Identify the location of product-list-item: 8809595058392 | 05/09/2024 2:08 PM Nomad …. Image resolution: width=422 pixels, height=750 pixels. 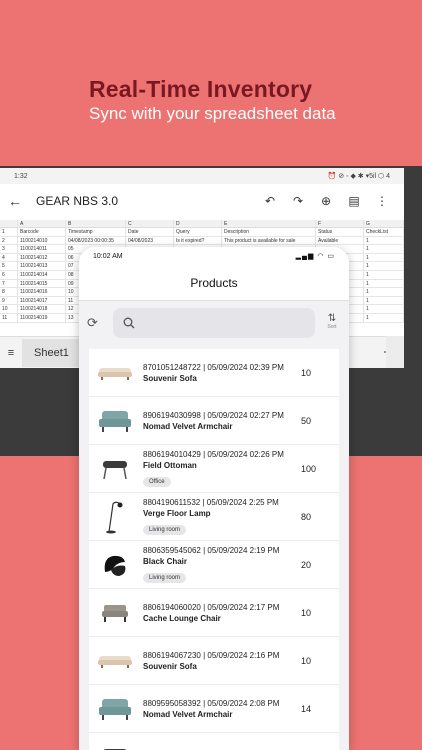
(214, 709).